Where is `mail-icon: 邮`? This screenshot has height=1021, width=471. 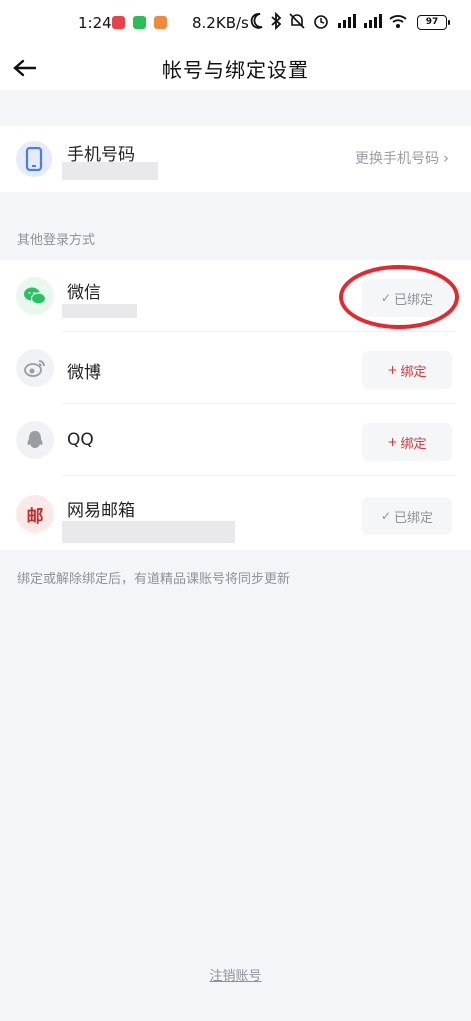
mail-icon: 邮 is located at coordinates (35, 514).